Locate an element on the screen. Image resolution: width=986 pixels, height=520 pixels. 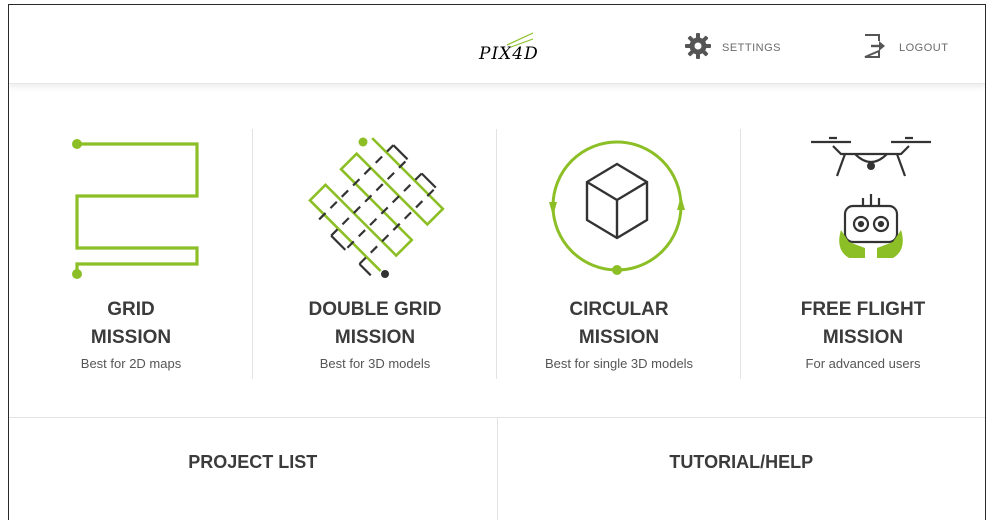
mission-title-line1: DOUBLE GRID is located at coordinates (375, 309).